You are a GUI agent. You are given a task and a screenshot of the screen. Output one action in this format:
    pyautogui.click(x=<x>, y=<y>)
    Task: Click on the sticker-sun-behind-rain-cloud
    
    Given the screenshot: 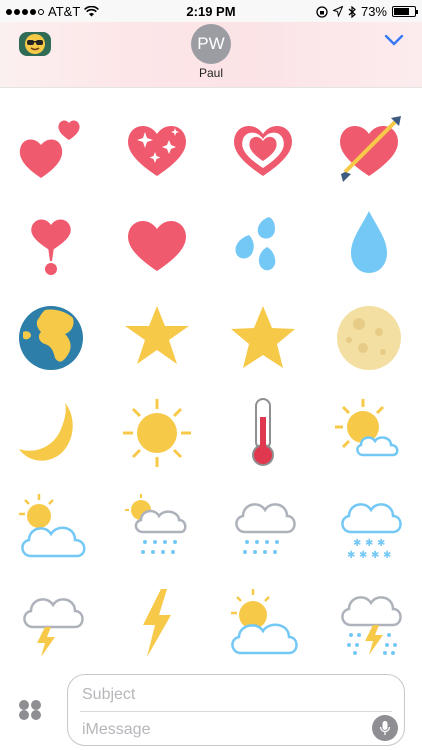 What is the action you would take?
    pyautogui.click(x=157, y=528)
    